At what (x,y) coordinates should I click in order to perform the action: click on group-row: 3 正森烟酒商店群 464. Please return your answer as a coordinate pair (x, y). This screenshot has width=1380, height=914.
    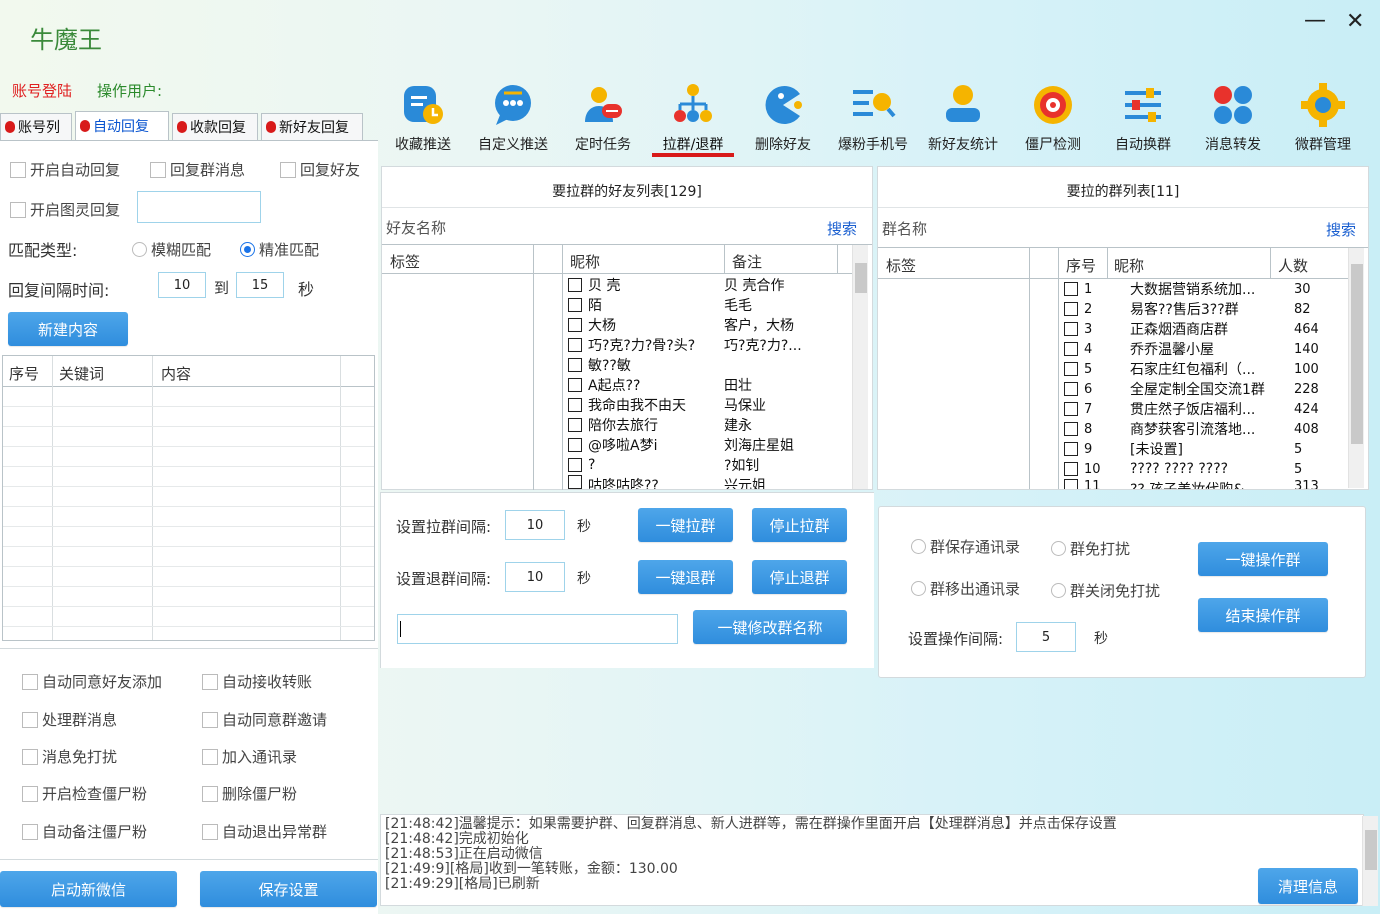
    Looking at the image, I should click on (1191, 329).